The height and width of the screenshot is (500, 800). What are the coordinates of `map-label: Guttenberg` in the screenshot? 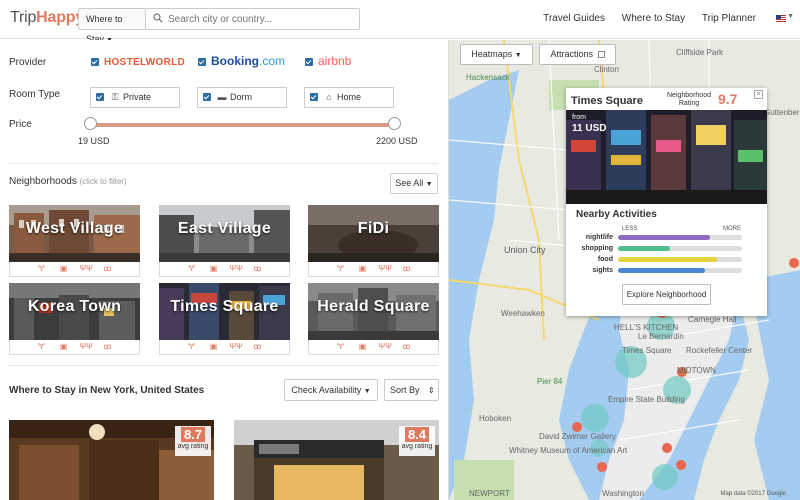 It's located at (782, 112).